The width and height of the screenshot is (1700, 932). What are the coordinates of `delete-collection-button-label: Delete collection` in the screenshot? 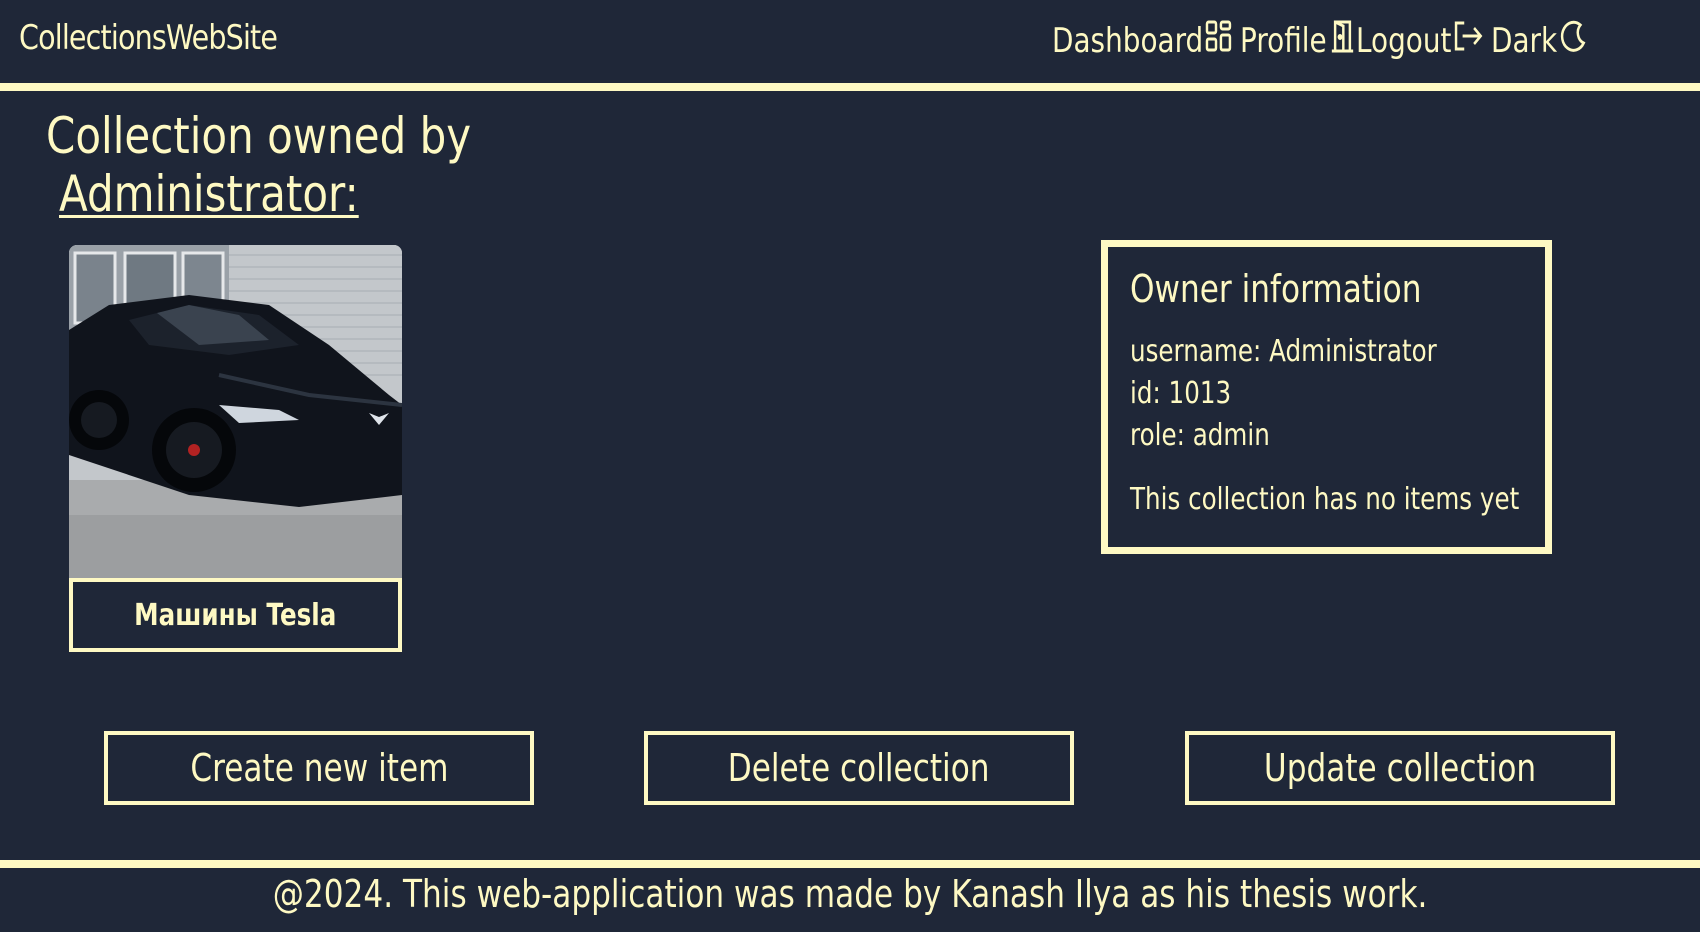 It's located at (859, 768).